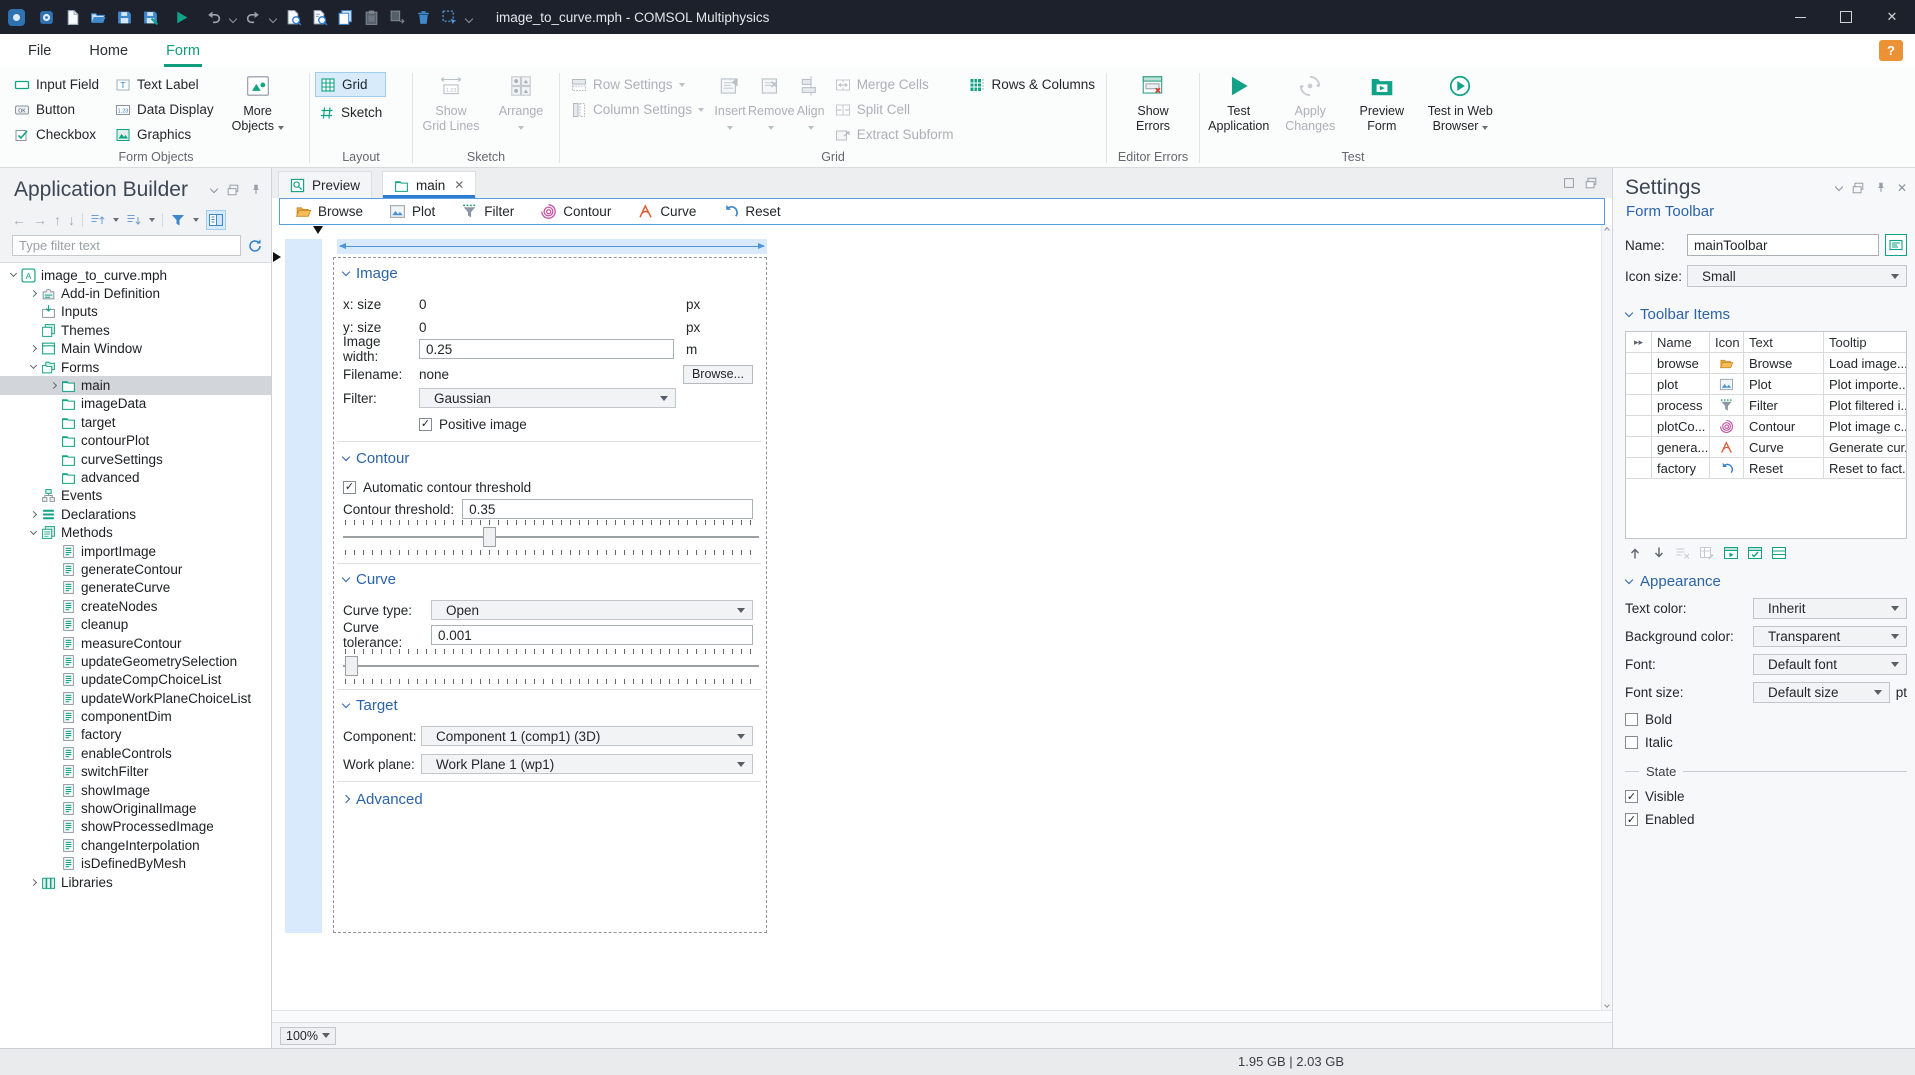  I want to click on grid-column-marker, so click(318, 230).